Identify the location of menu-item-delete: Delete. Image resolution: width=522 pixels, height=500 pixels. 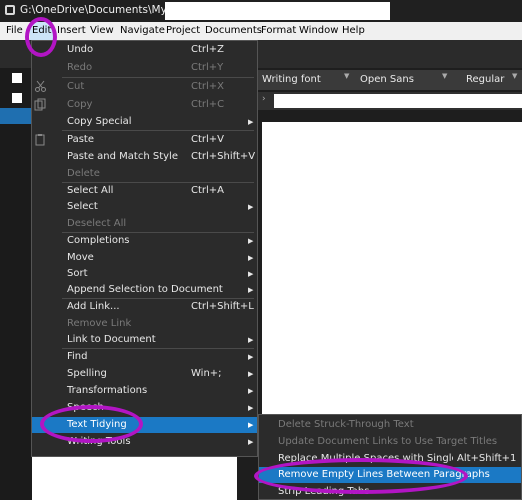
(144, 174).